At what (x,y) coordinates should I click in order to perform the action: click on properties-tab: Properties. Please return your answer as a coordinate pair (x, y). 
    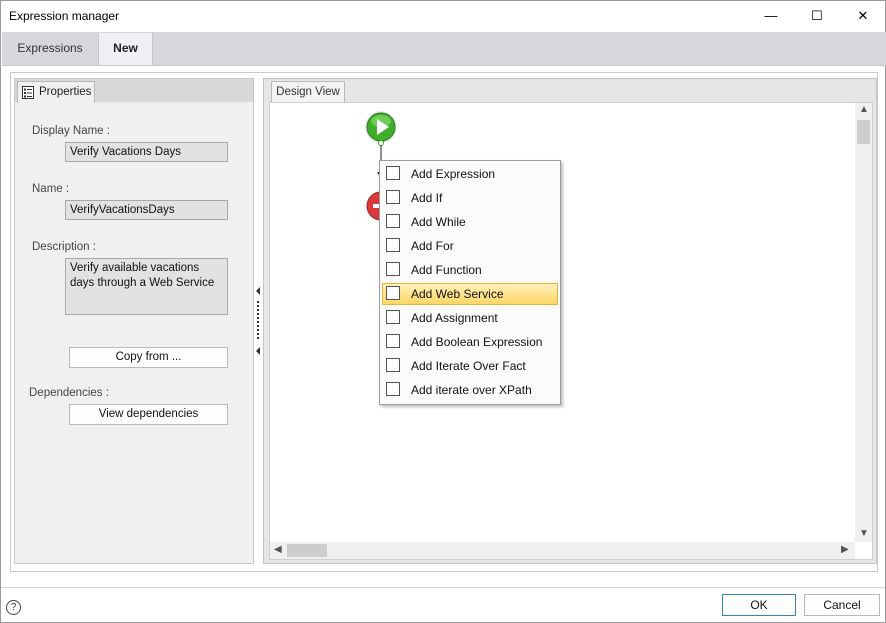
    Looking at the image, I should click on (56, 92).